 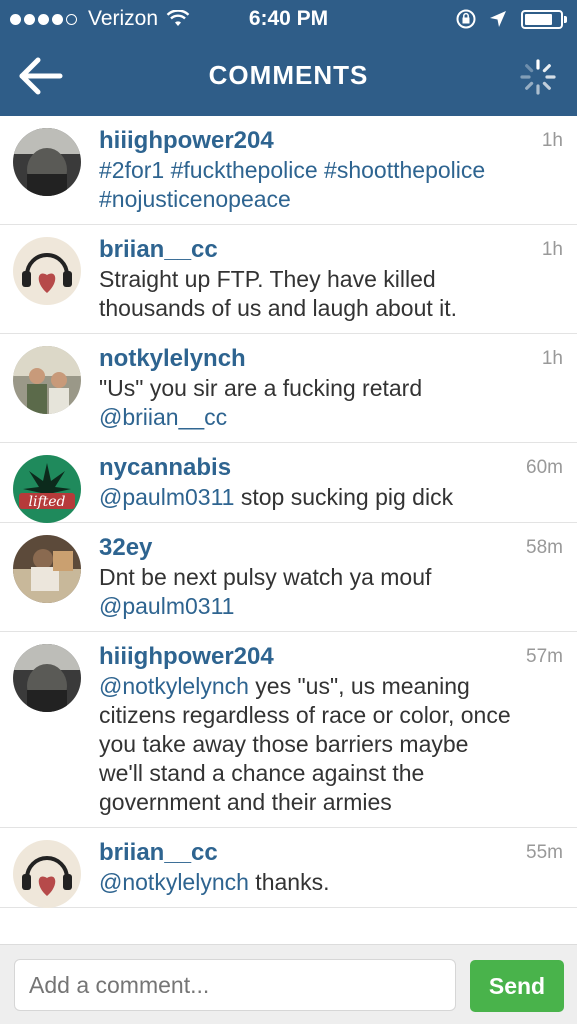 I want to click on avatar-logo-text: lifted, so click(x=46, y=502).